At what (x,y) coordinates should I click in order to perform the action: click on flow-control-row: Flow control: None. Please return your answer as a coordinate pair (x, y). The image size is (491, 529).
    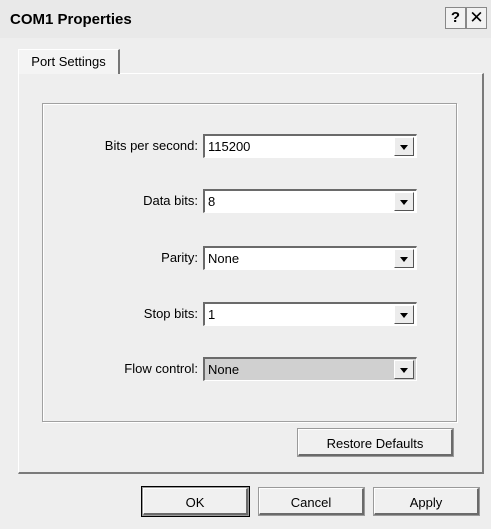
    Looking at the image, I should click on (245, 369).